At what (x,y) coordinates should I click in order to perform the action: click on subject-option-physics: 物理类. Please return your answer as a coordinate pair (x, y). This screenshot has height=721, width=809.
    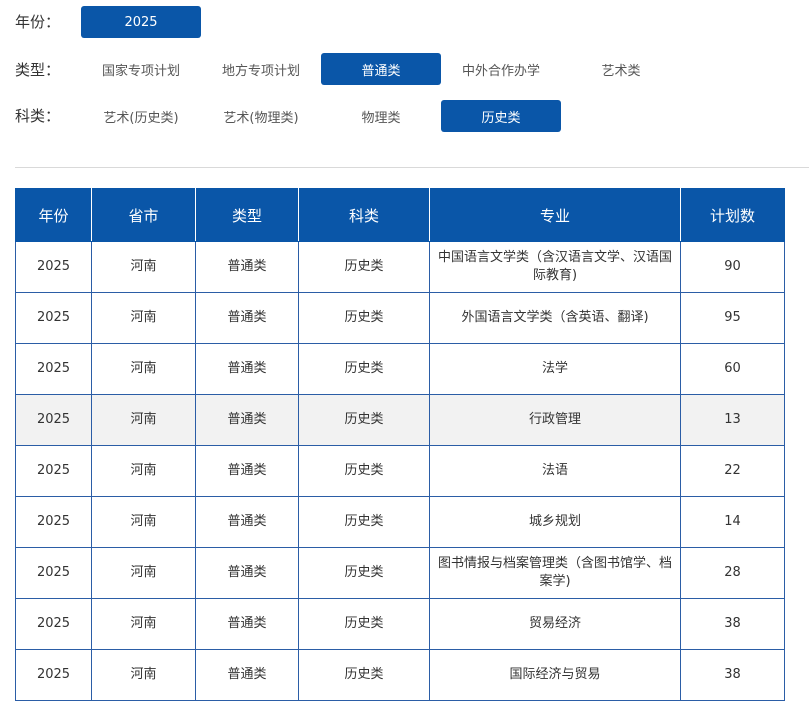
    Looking at the image, I should click on (381, 116).